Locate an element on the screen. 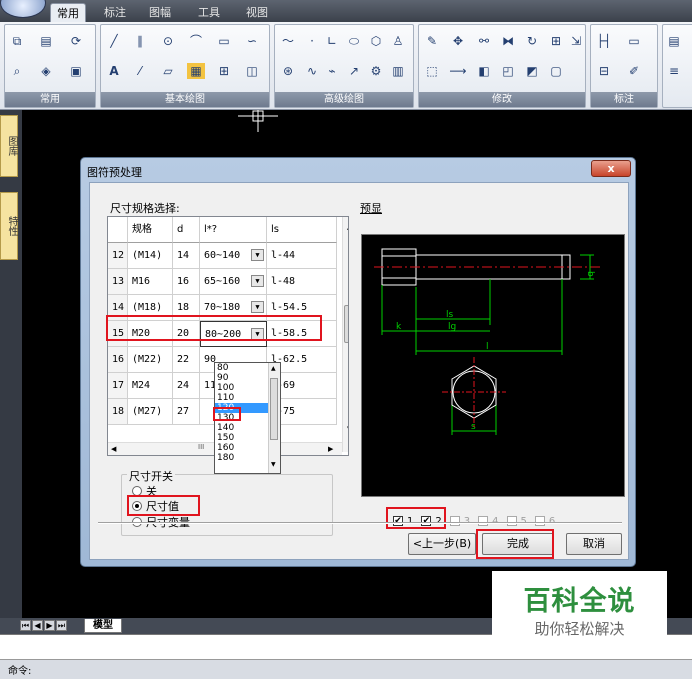 The width and height of the screenshot is (692, 679). rectangle-icon: ▭ is located at coordinates (224, 41).